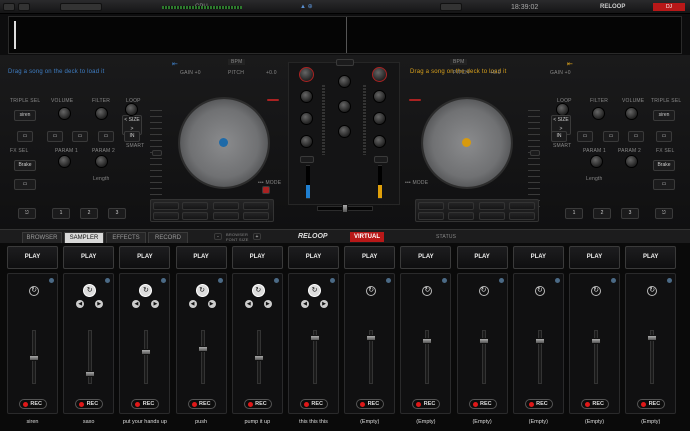 This screenshot has height=431, width=690. What do you see at coordinates (602, 213) in the screenshot?
I see `deck-b-cue-2: 2` at bounding box center [602, 213].